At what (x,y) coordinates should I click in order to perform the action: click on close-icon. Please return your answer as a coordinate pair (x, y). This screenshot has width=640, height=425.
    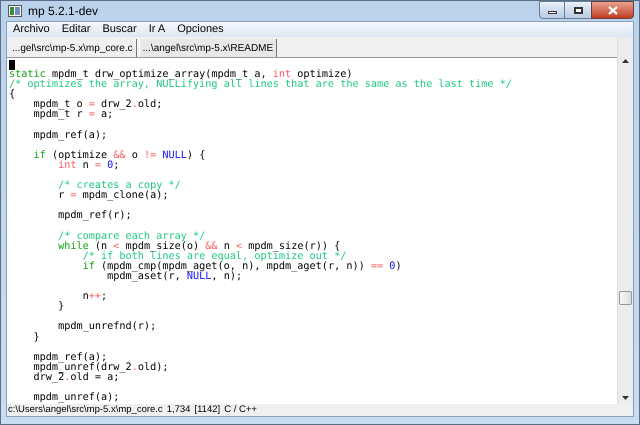
    Looking at the image, I should click on (613, 10).